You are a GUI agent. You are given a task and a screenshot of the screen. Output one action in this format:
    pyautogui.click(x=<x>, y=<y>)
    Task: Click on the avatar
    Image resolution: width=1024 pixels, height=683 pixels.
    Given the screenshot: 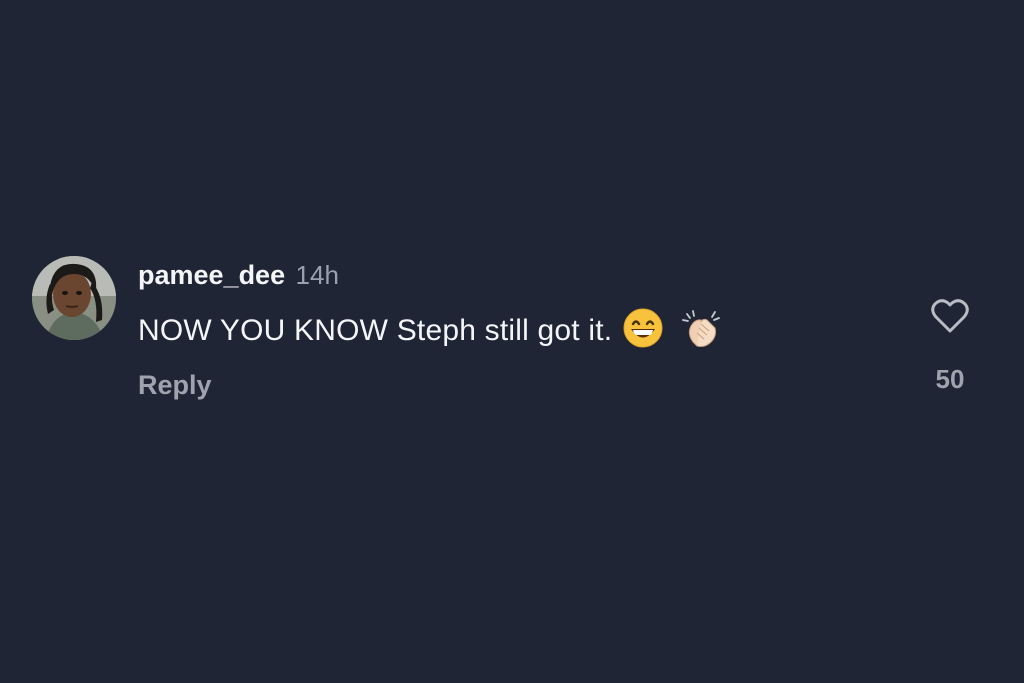 What is the action you would take?
    pyautogui.click(x=74, y=298)
    